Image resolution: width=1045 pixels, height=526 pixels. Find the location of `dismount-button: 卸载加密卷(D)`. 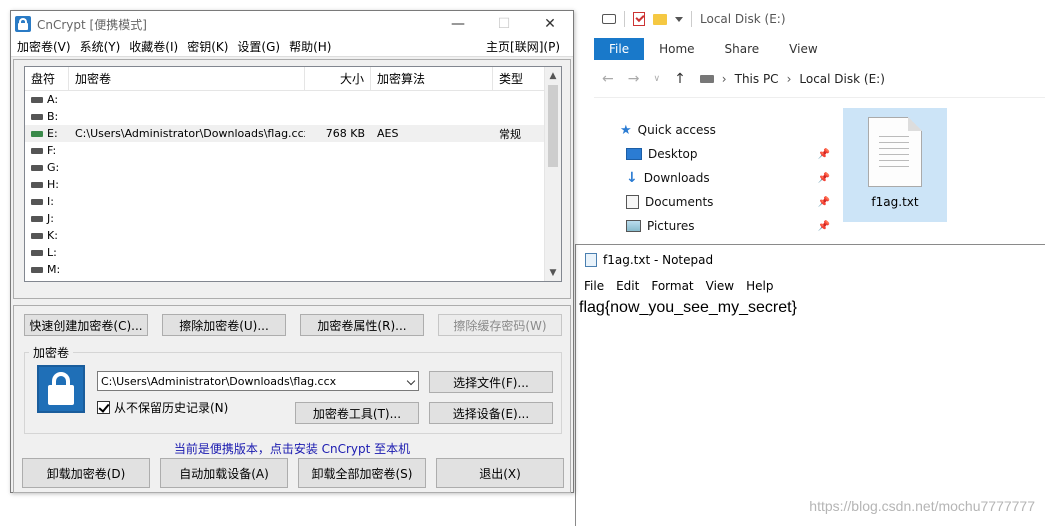

dismount-button: 卸载加密卷(D) is located at coordinates (86, 473).